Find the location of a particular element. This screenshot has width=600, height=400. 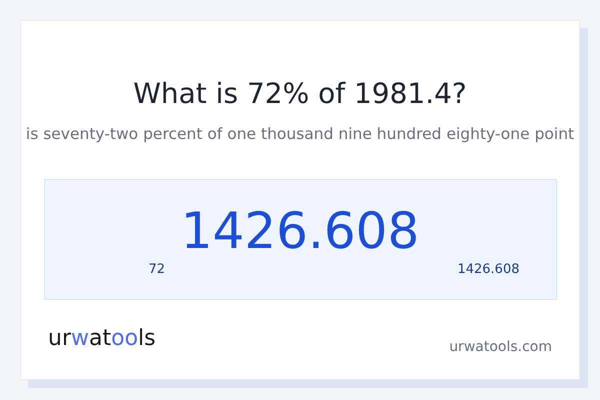

site-url: urwatools.com is located at coordinates (500, 347).